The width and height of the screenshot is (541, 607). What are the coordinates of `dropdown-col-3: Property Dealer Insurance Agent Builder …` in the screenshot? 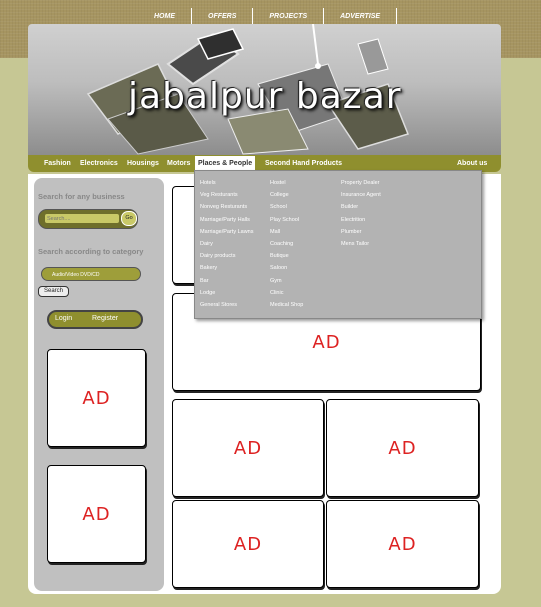 It's located at (361, 213).